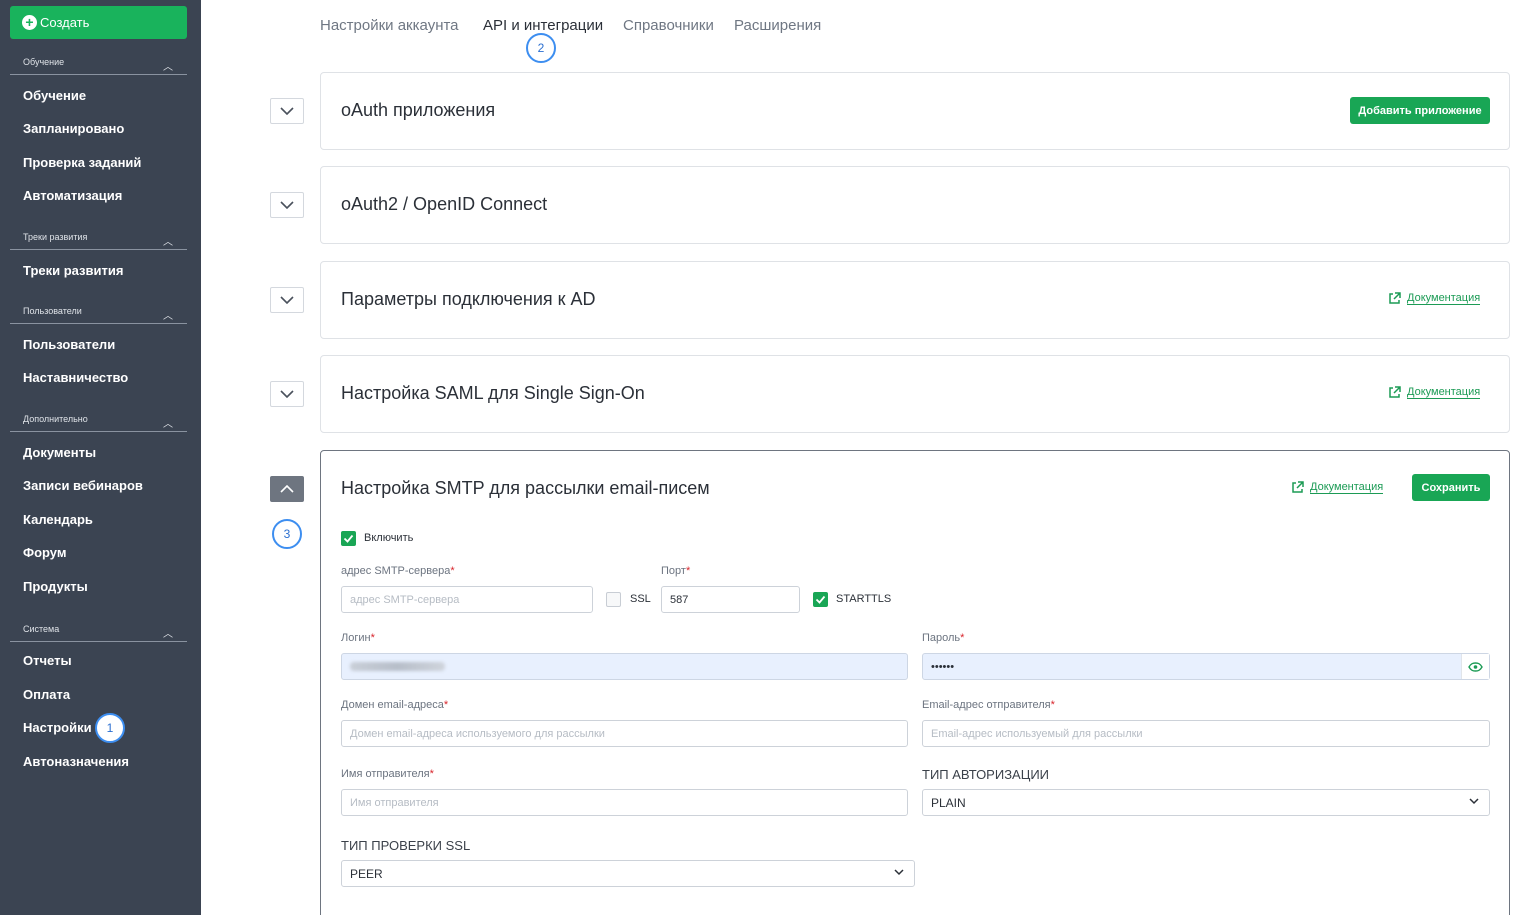 This screenshot has width=1525, height=915. What do you see at coordinates (348, 538) in the screenshot?
I see `enable-checkbox` at bounding box center [348, 538].